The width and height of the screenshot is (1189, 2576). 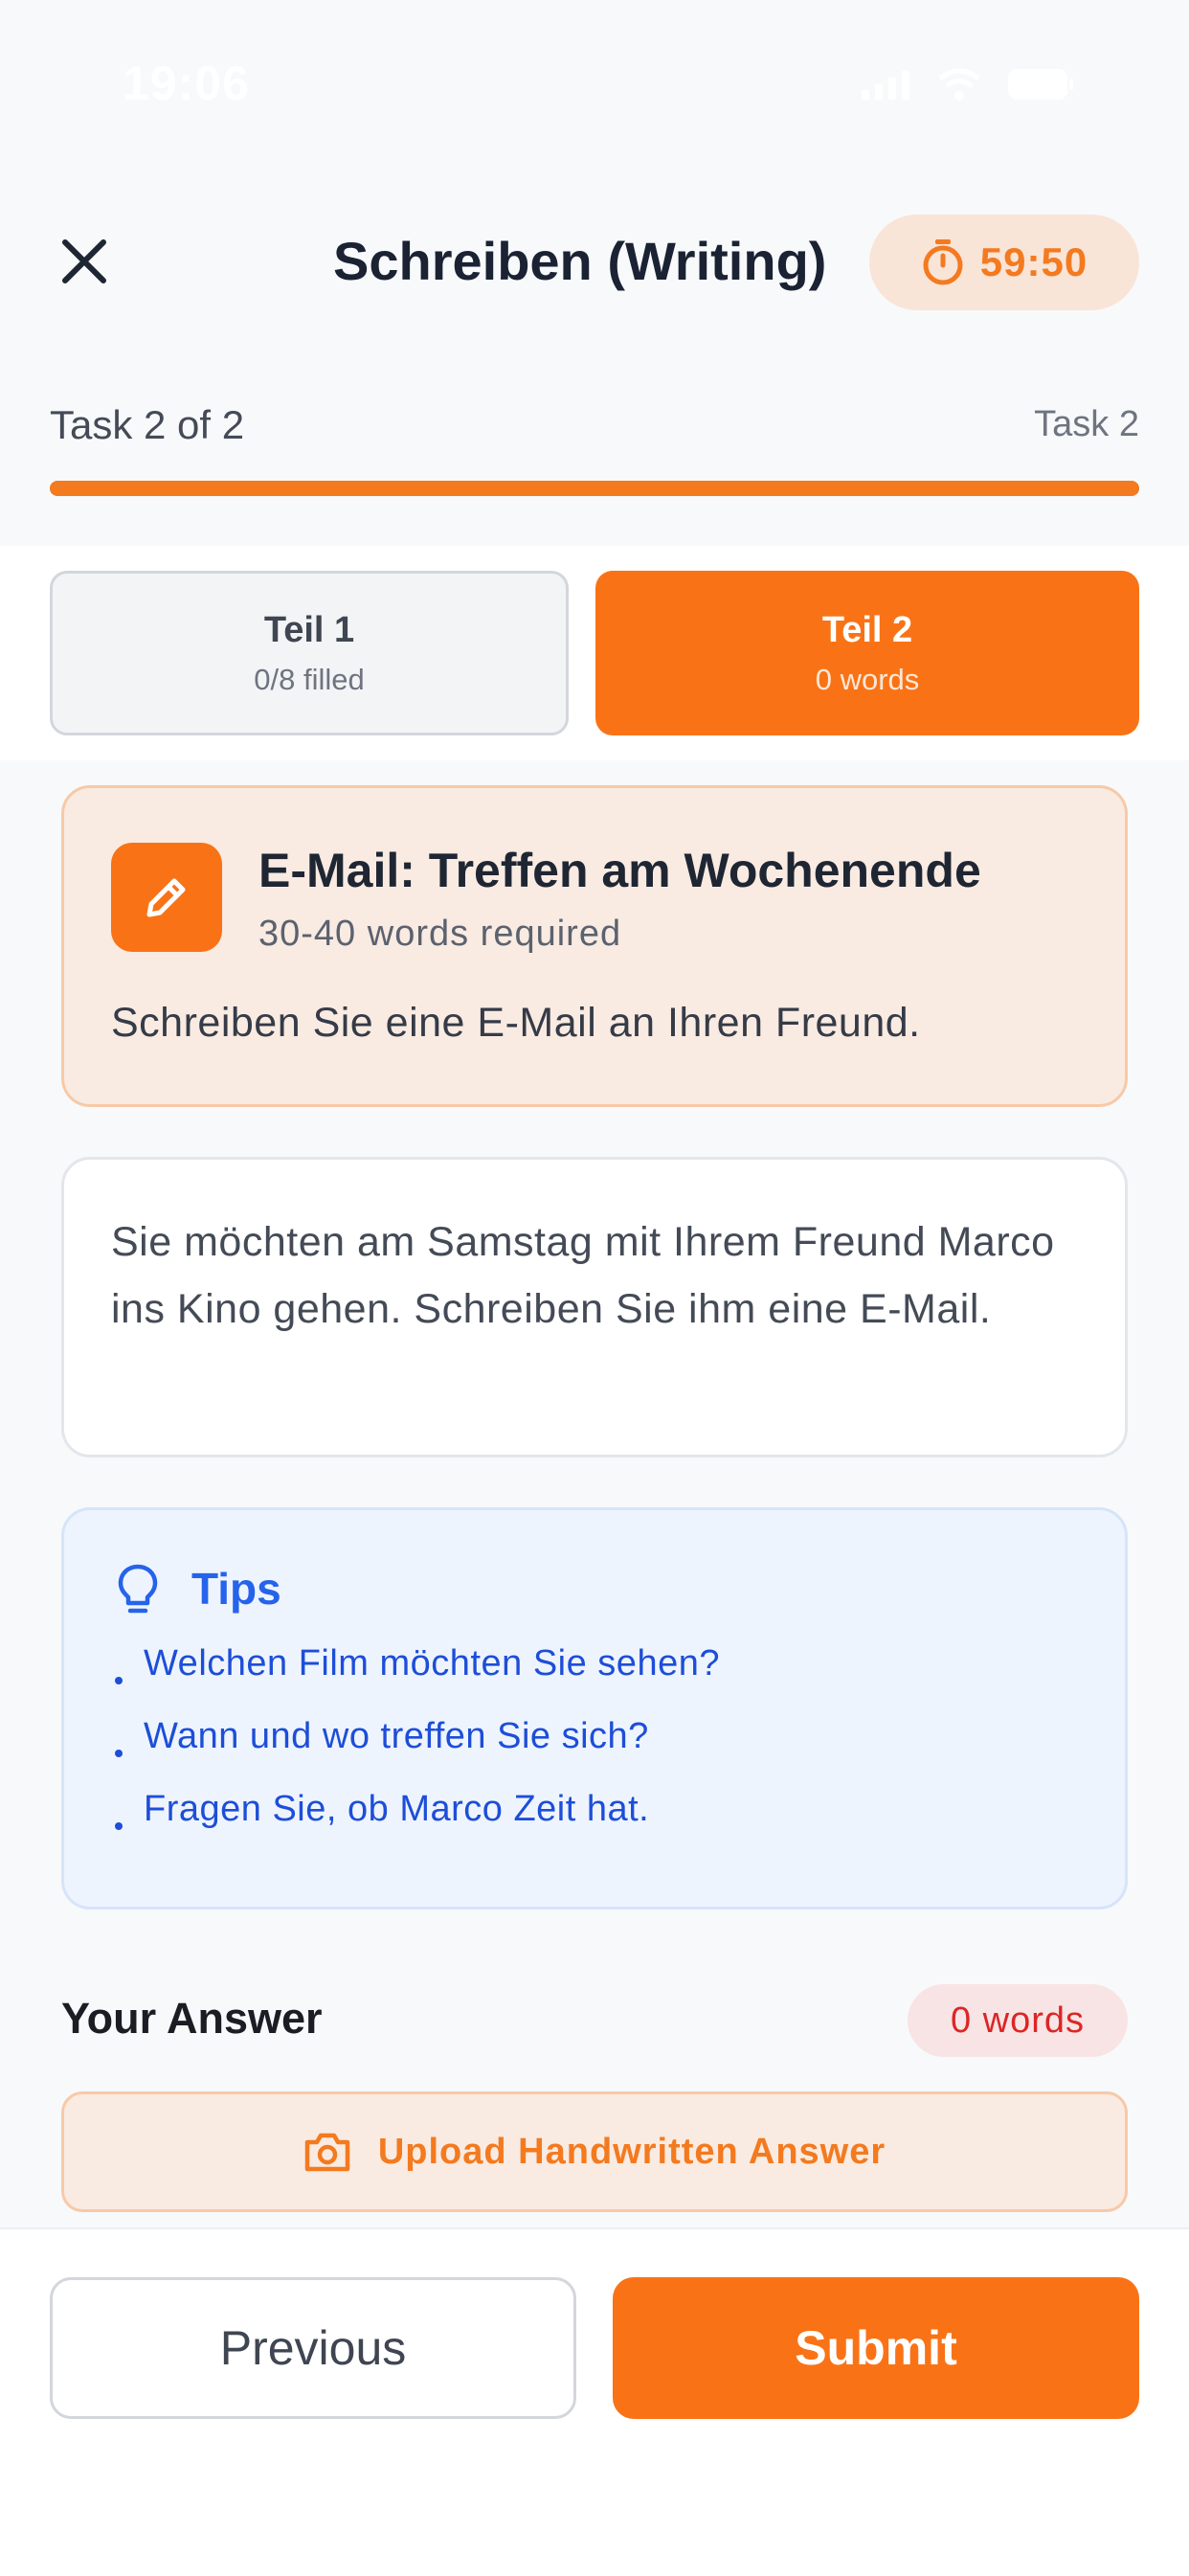 I want to click on tip-item: Wann und wo treffen Sie sich?, so click(x=382, y=1736).